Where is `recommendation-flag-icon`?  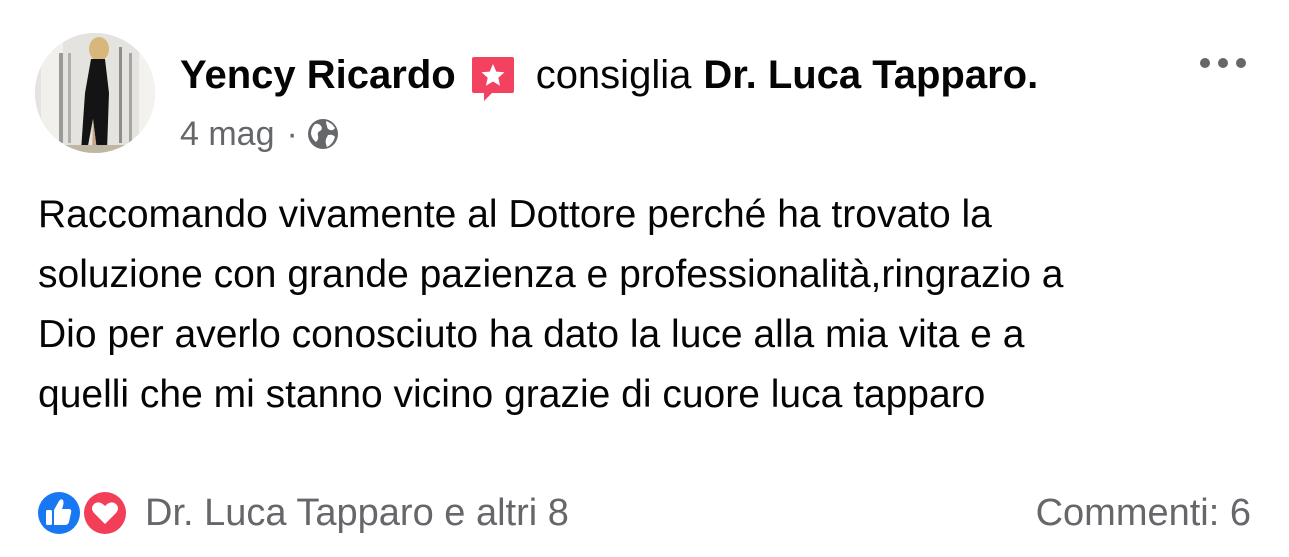
recommendation-flag-icon is located at coordinates (493, 79).